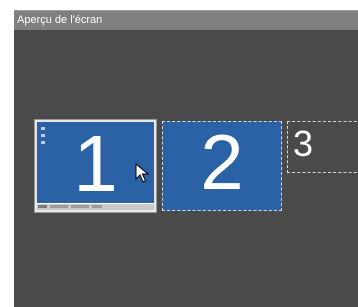 This screenshot has width=358, height=307. Describe the element at coordinates (322, 147) in the screenshot. I see `monitor-3: 3` at that location.